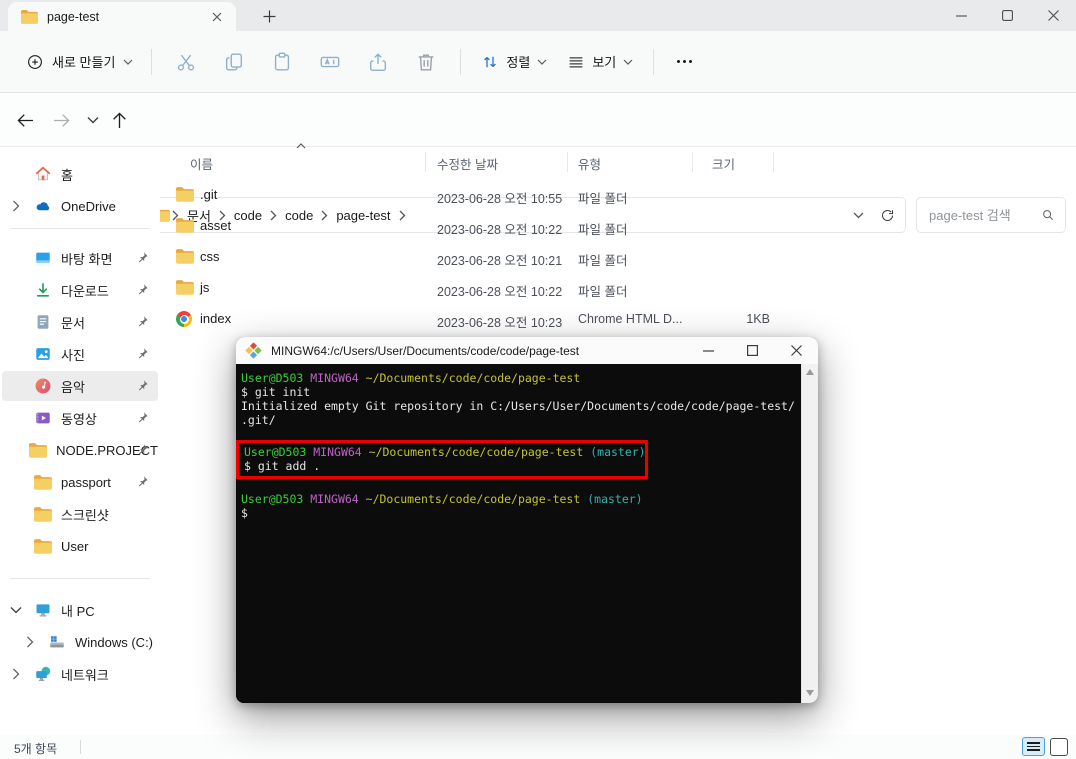 Image resolution: width=1076 pixels, height=759 pixels. I want to click on cut-button, so click(186, 62).